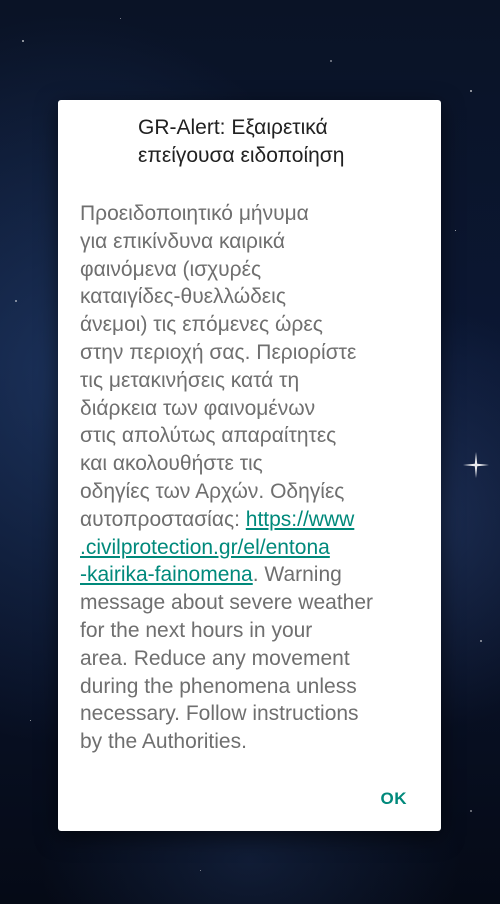 This screenshot has height=904, width=500. I want to click on message-line: for the next hours in your, so click(196, 630).